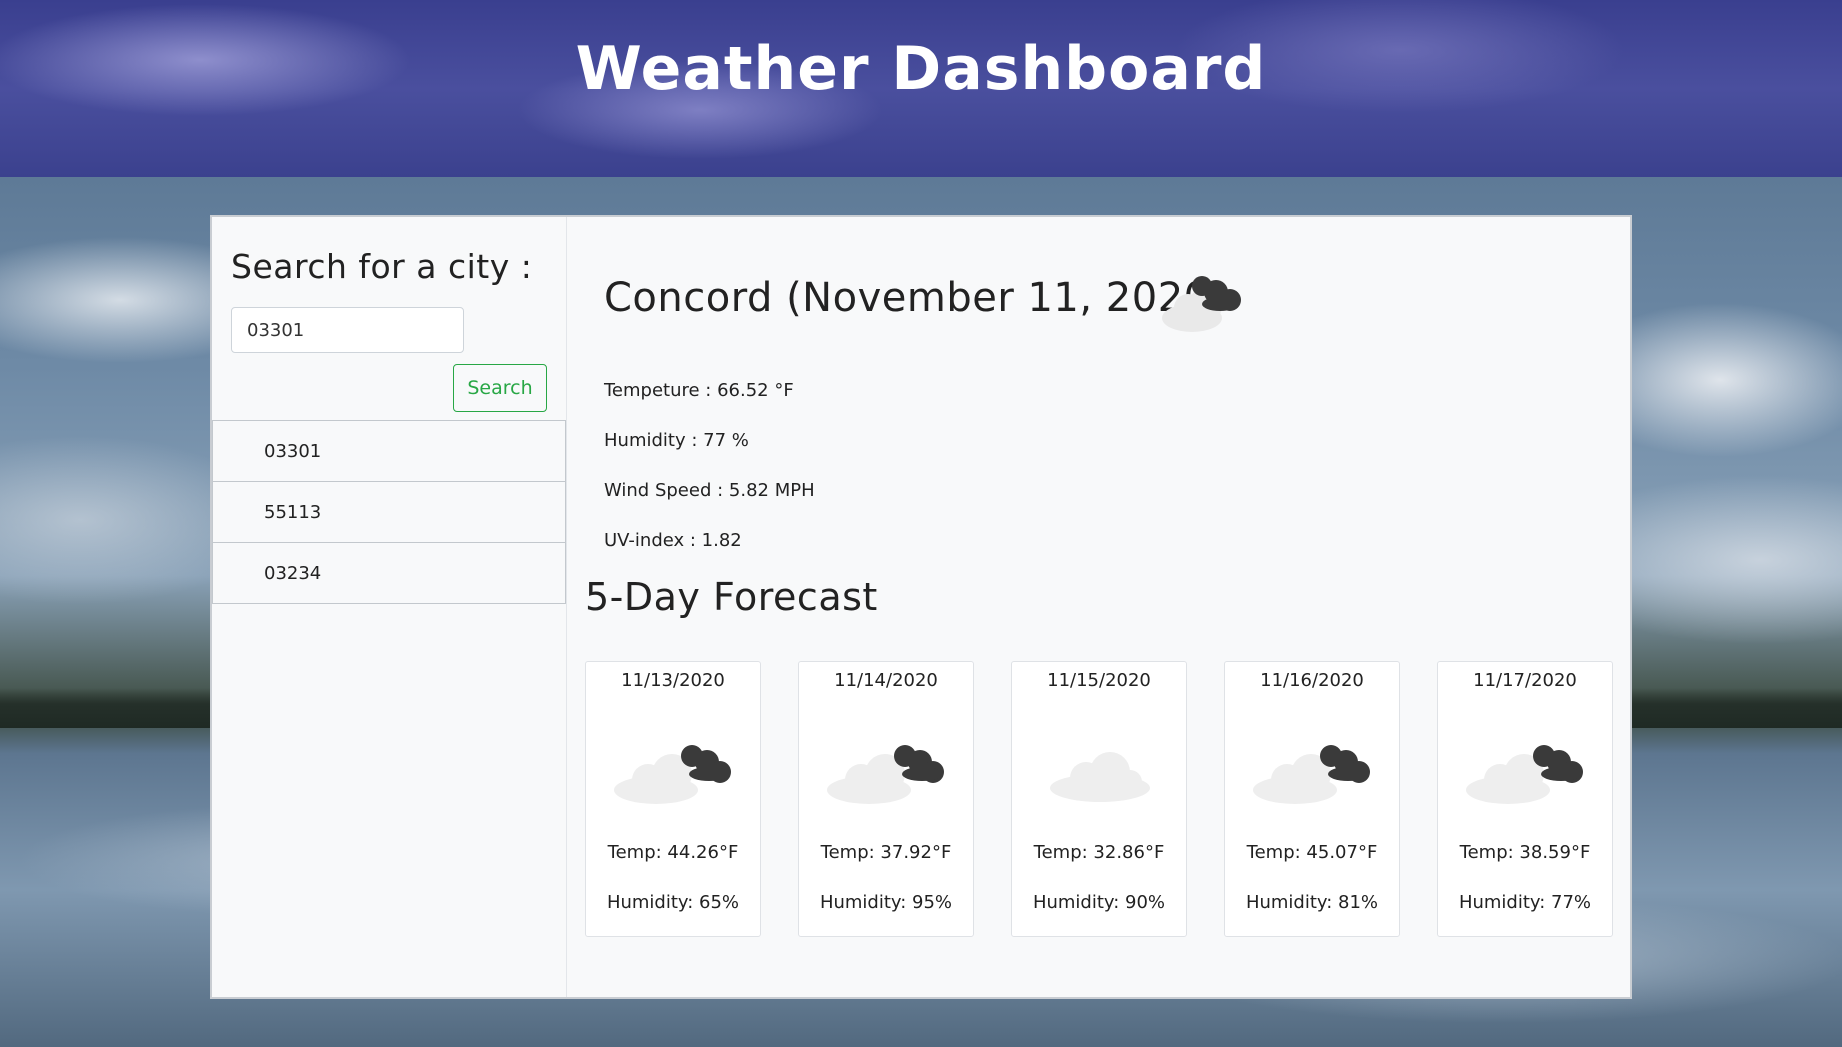 The height and width of the screenshot is (1047, 1842). I want to click on history-item: 03234, so click(389, 573).